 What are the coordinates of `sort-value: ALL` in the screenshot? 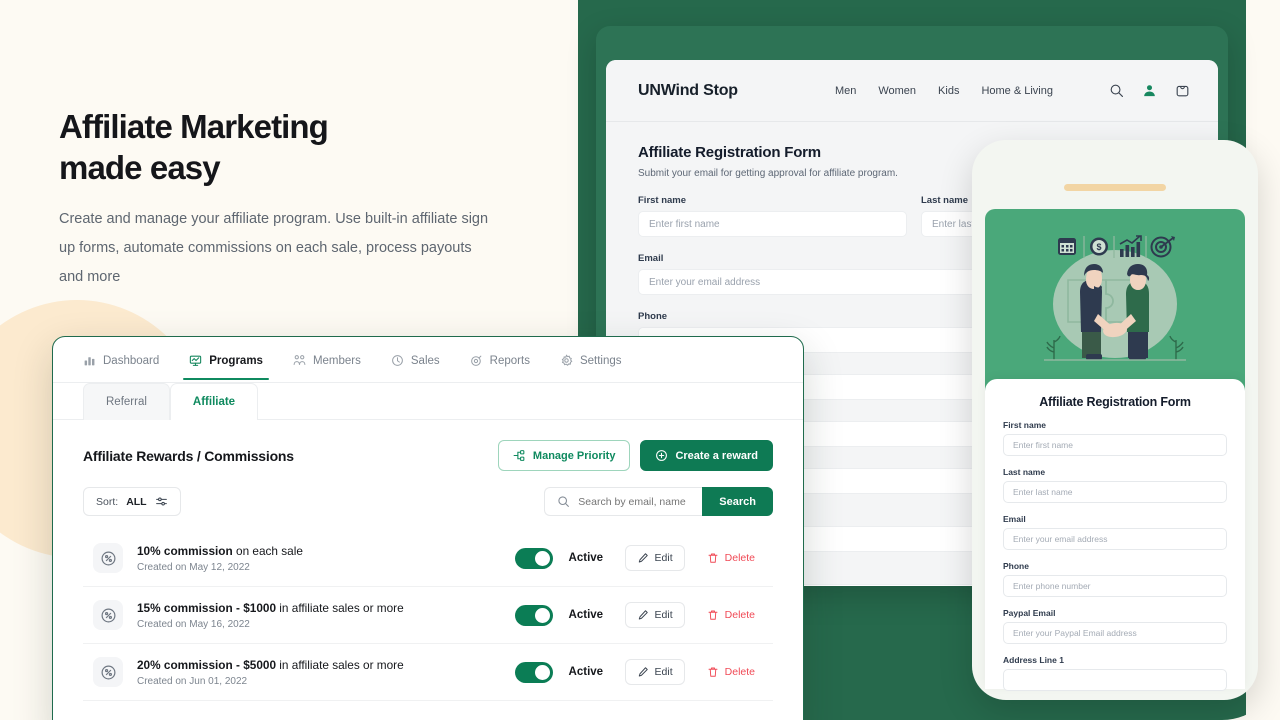 It's located at (136, 501).